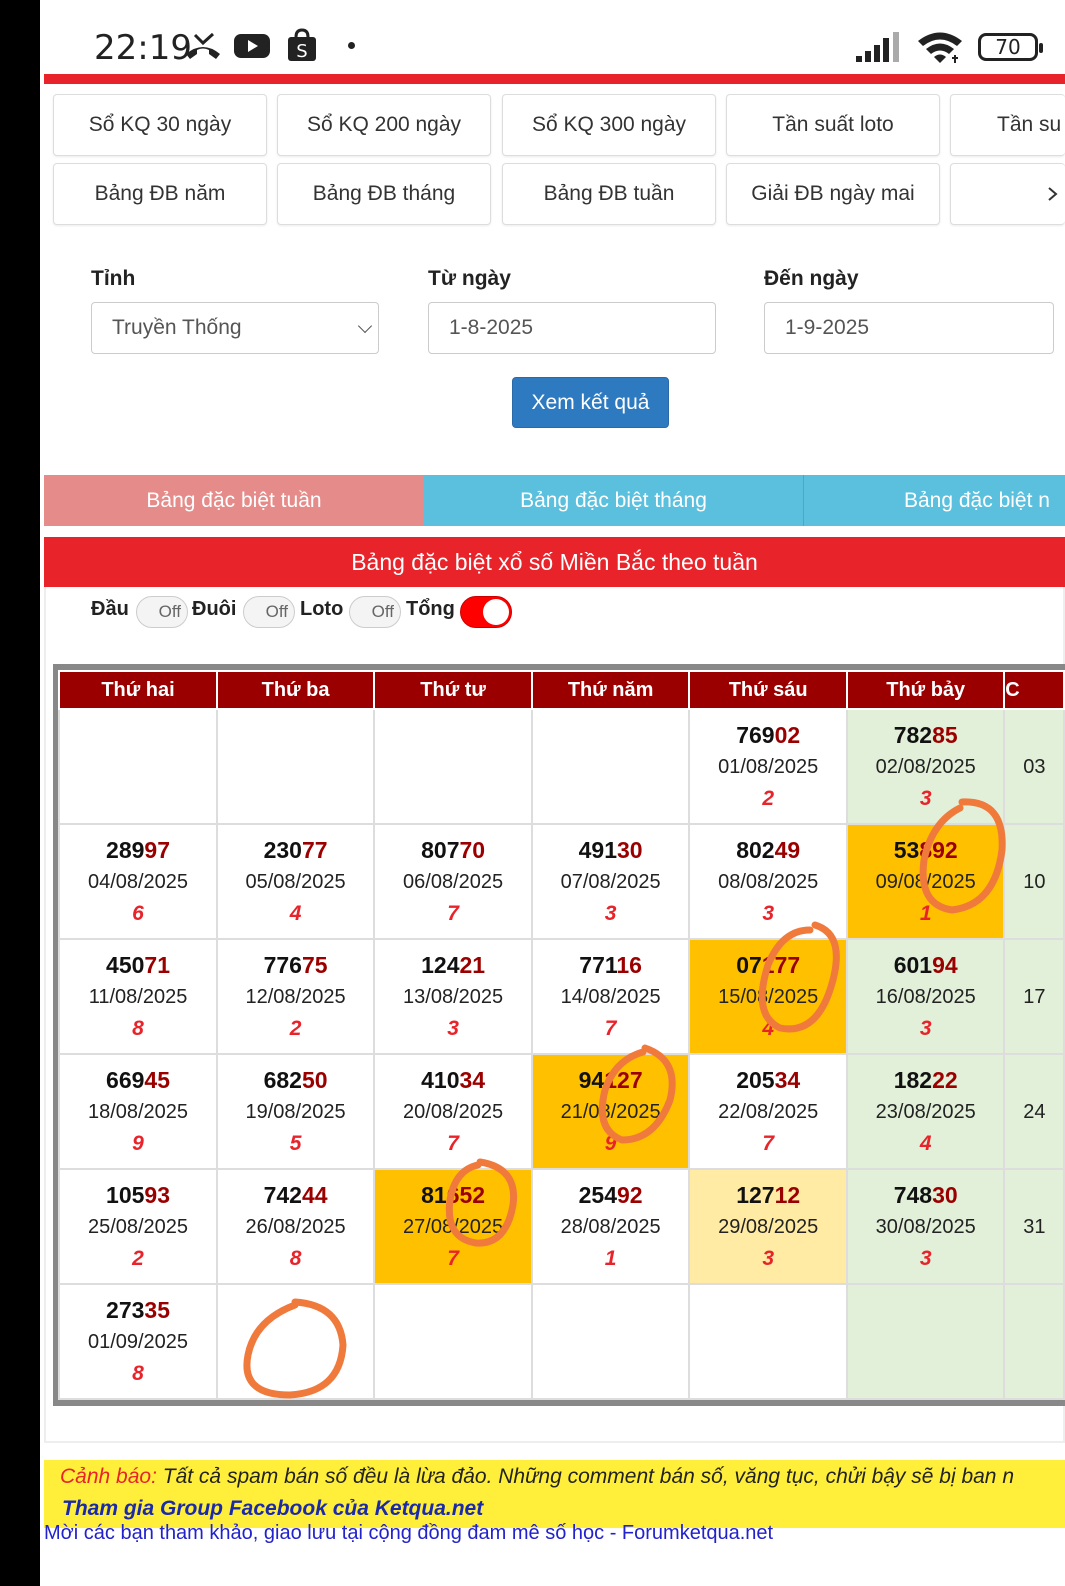 The height and width of the screenshot is (1586, 1065). What do you see at coordinates (1007, 125) in the screenshot?
I see `menu-tan-suat-partial: Tần su` at bounding box center [1007, 125].